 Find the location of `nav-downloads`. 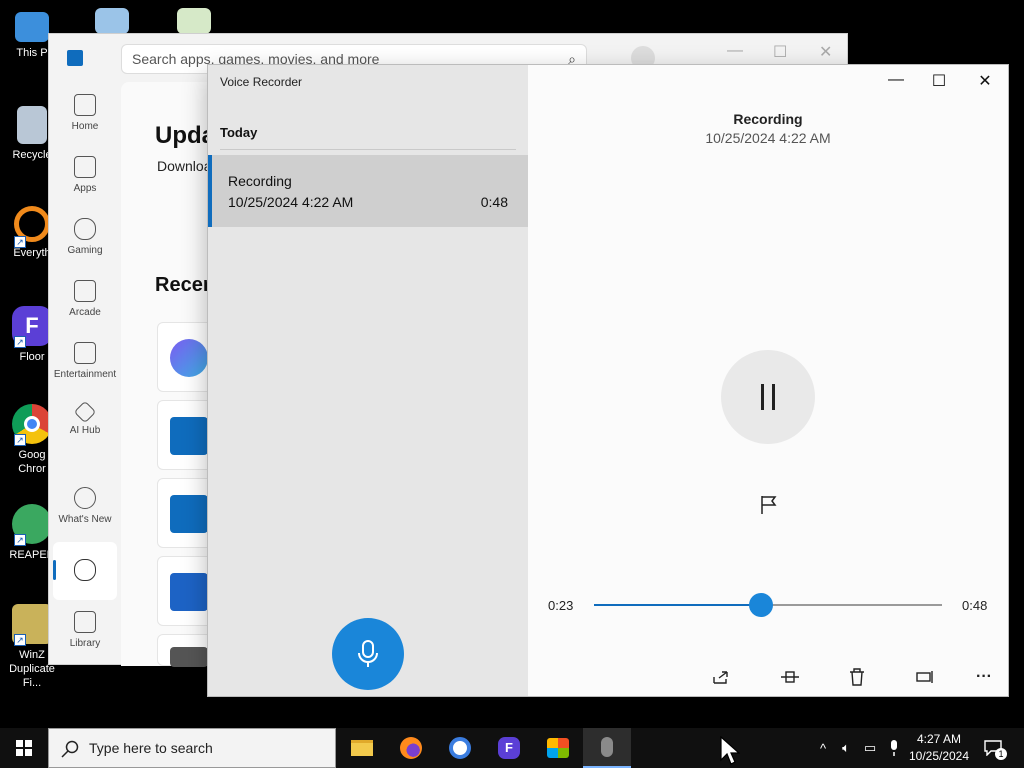

nav-downloads is located at coordinates (85, 571).